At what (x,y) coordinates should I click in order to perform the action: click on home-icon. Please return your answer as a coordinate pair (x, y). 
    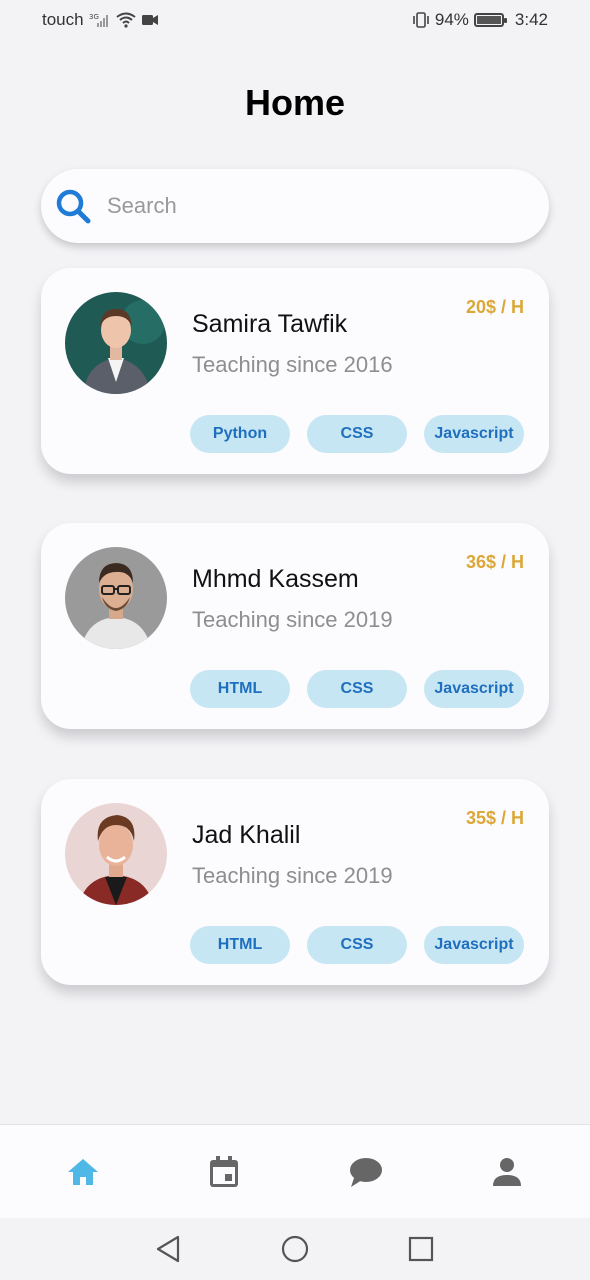
    Looking at the image, I should click on (82, 1171).